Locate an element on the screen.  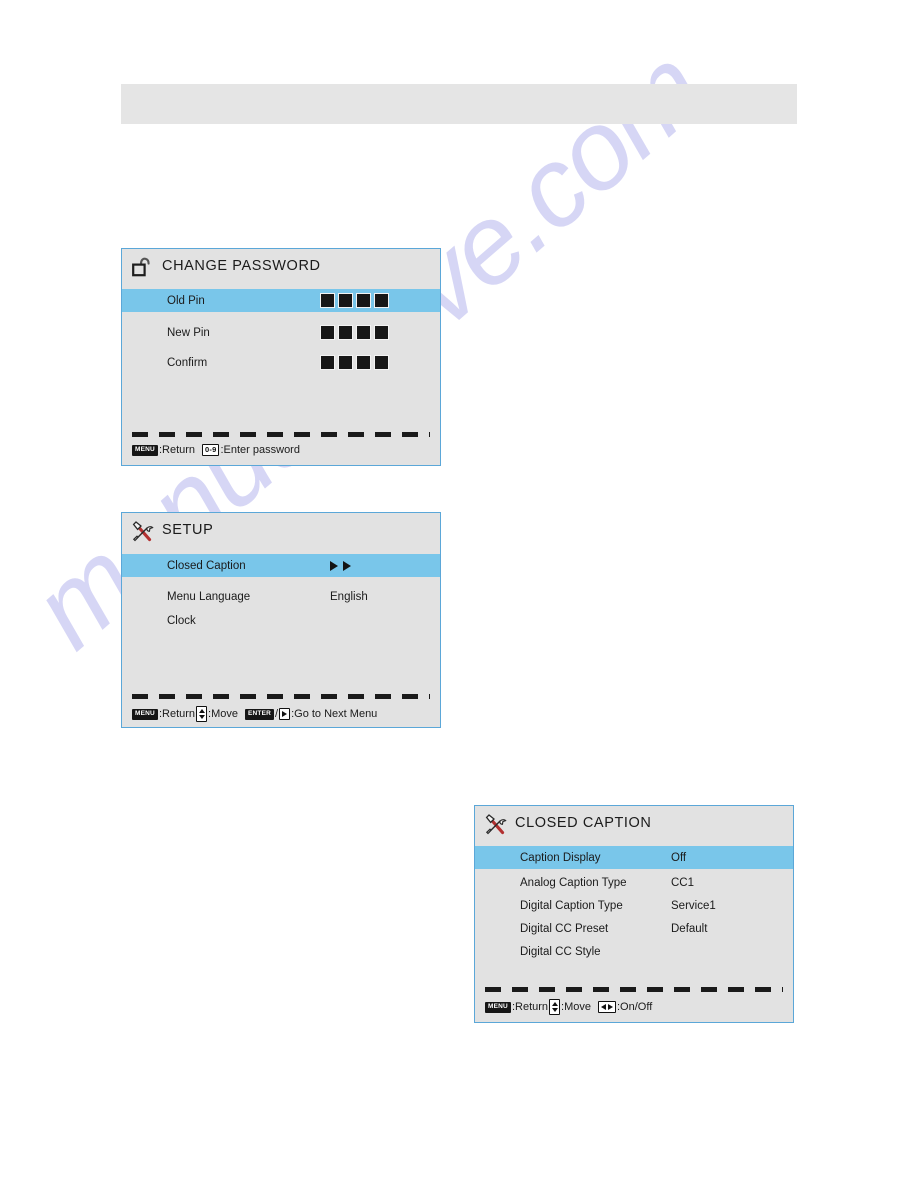
panel-title: CLOSED CAPTION is located at coordinates (583, 823).